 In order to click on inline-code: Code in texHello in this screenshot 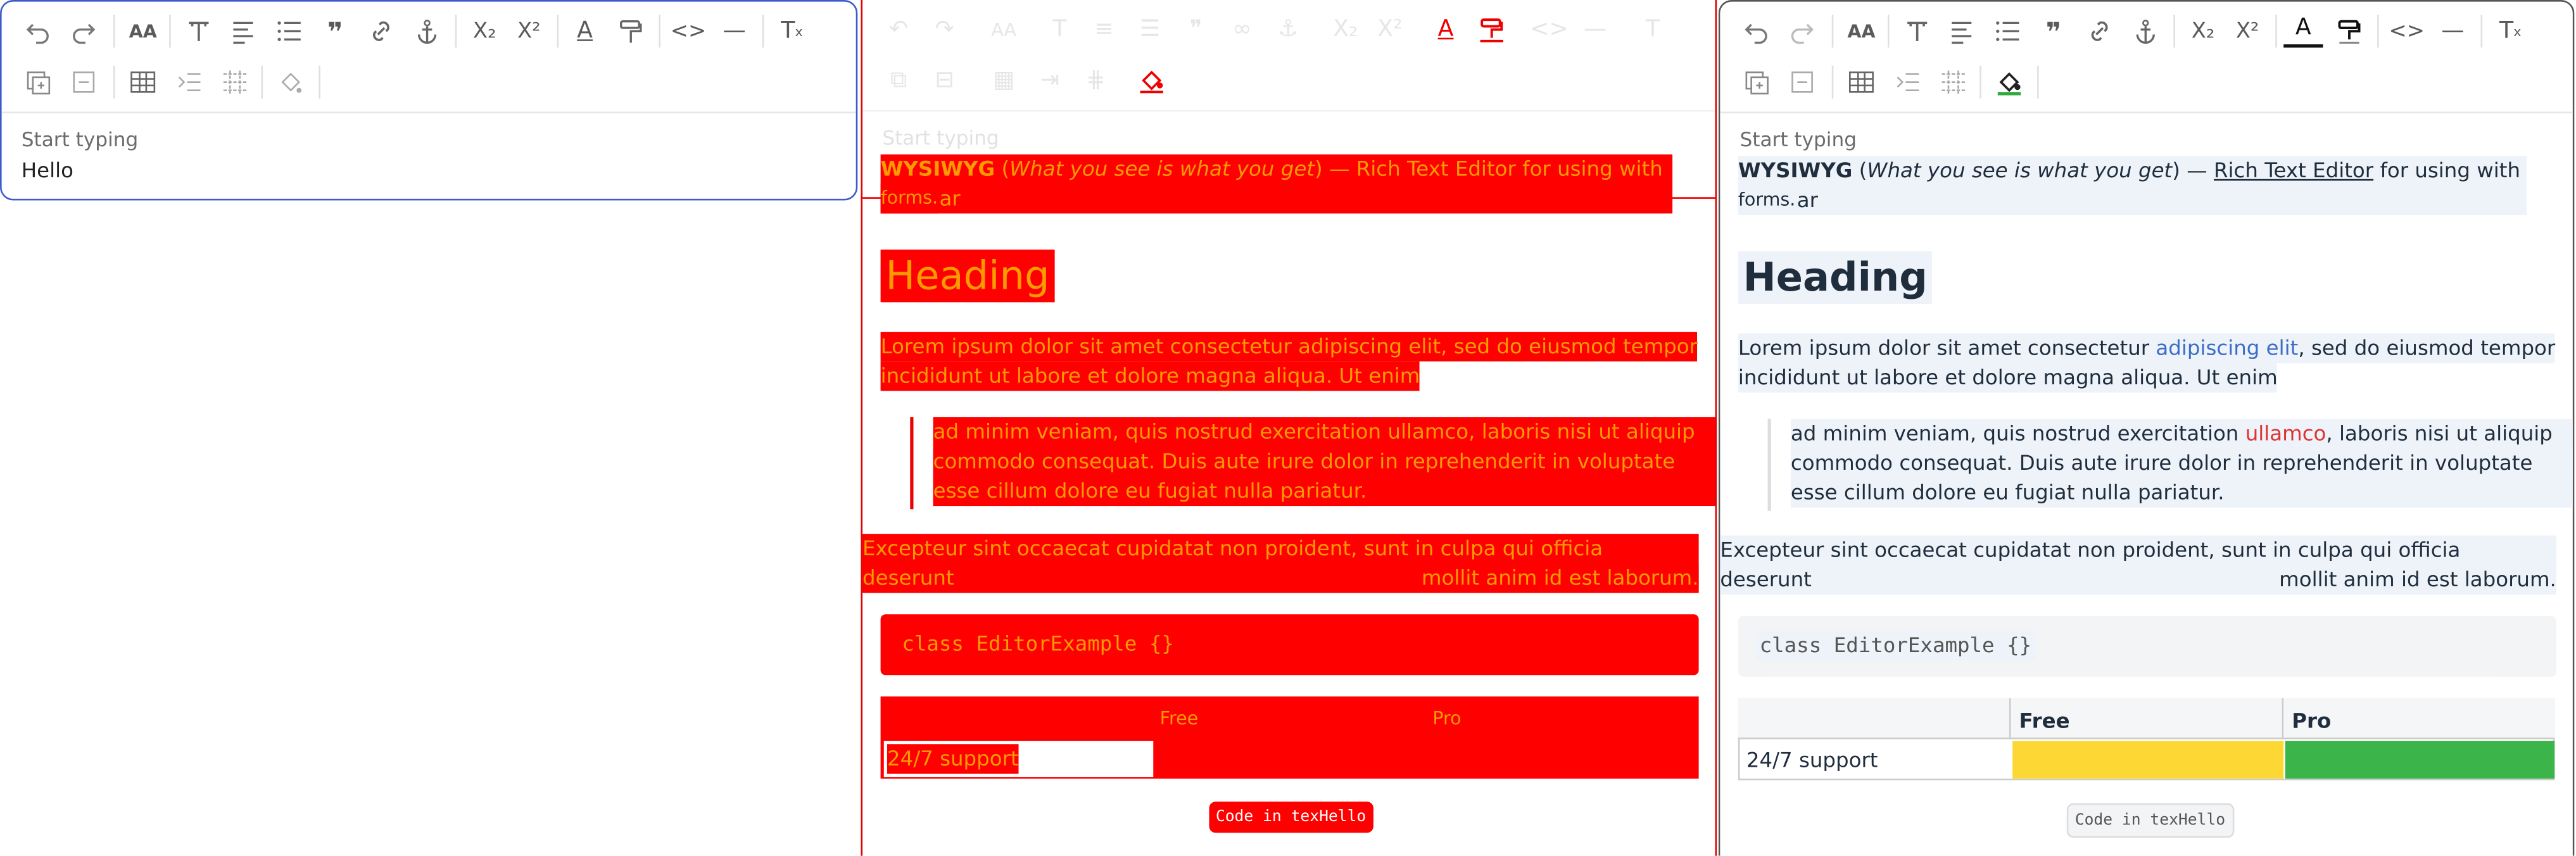, I will do `click(1291, 818)`.